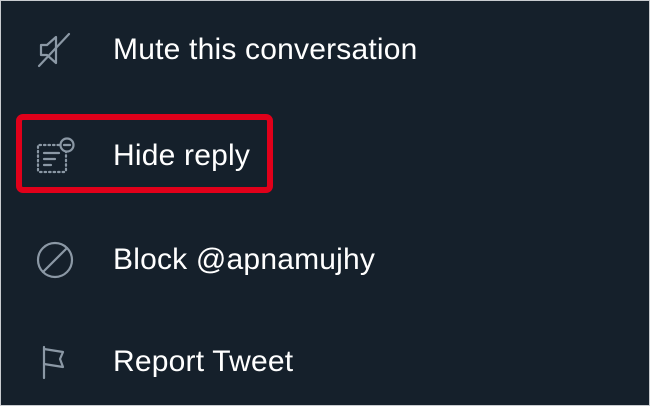  What do you see at coordinates (55, 50) in the screenshot?
I see `mute-icon` at bounding box center [55, 50].